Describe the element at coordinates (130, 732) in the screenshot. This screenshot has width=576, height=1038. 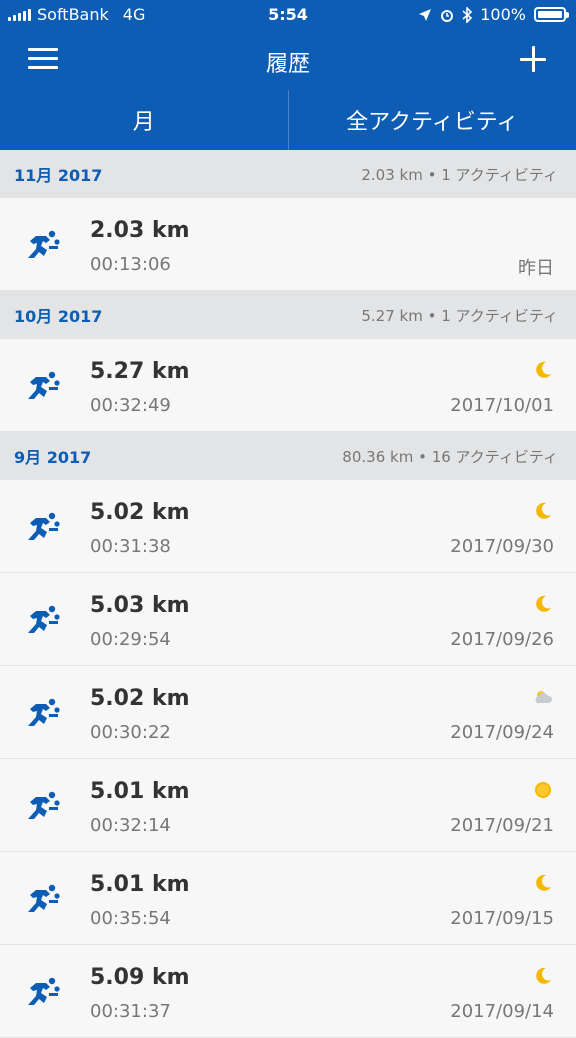
I see `activity-duration: 00:30:22` at that location.